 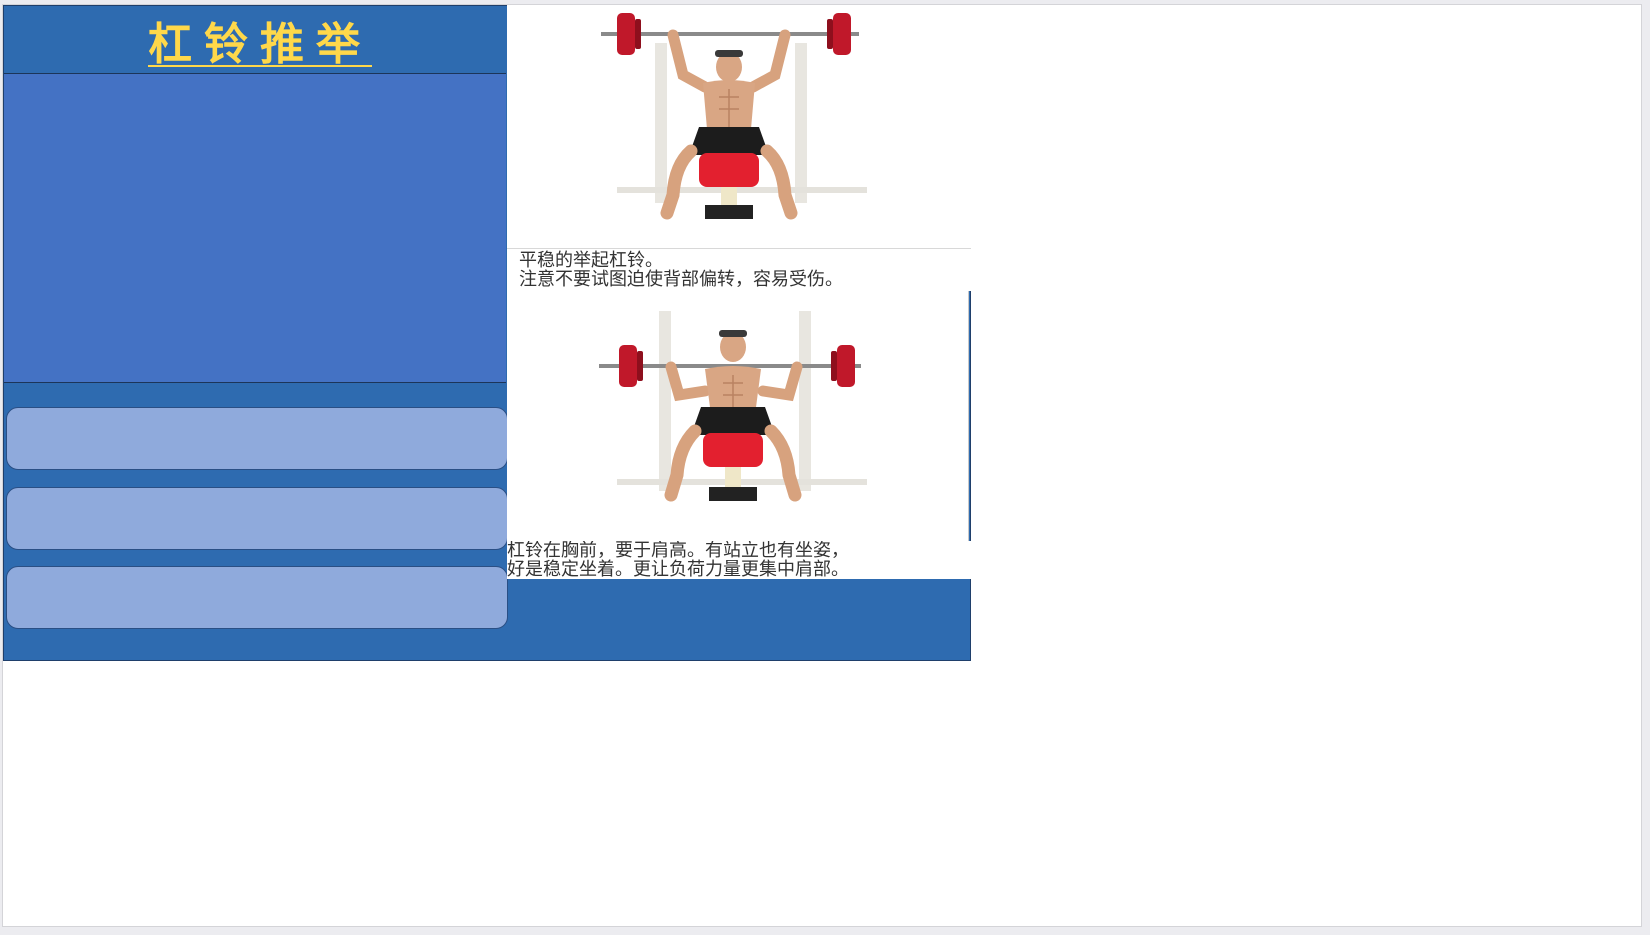 I want to click on title-bar: 杠铃推举, so click(x=255, y=40).